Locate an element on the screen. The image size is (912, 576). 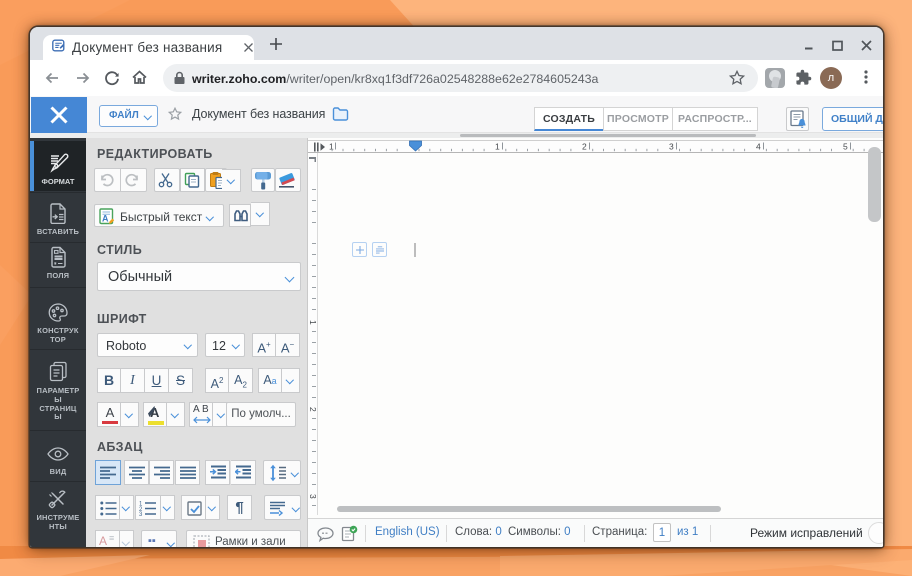
svg-text: 5 is located at coordinates (845, 147).